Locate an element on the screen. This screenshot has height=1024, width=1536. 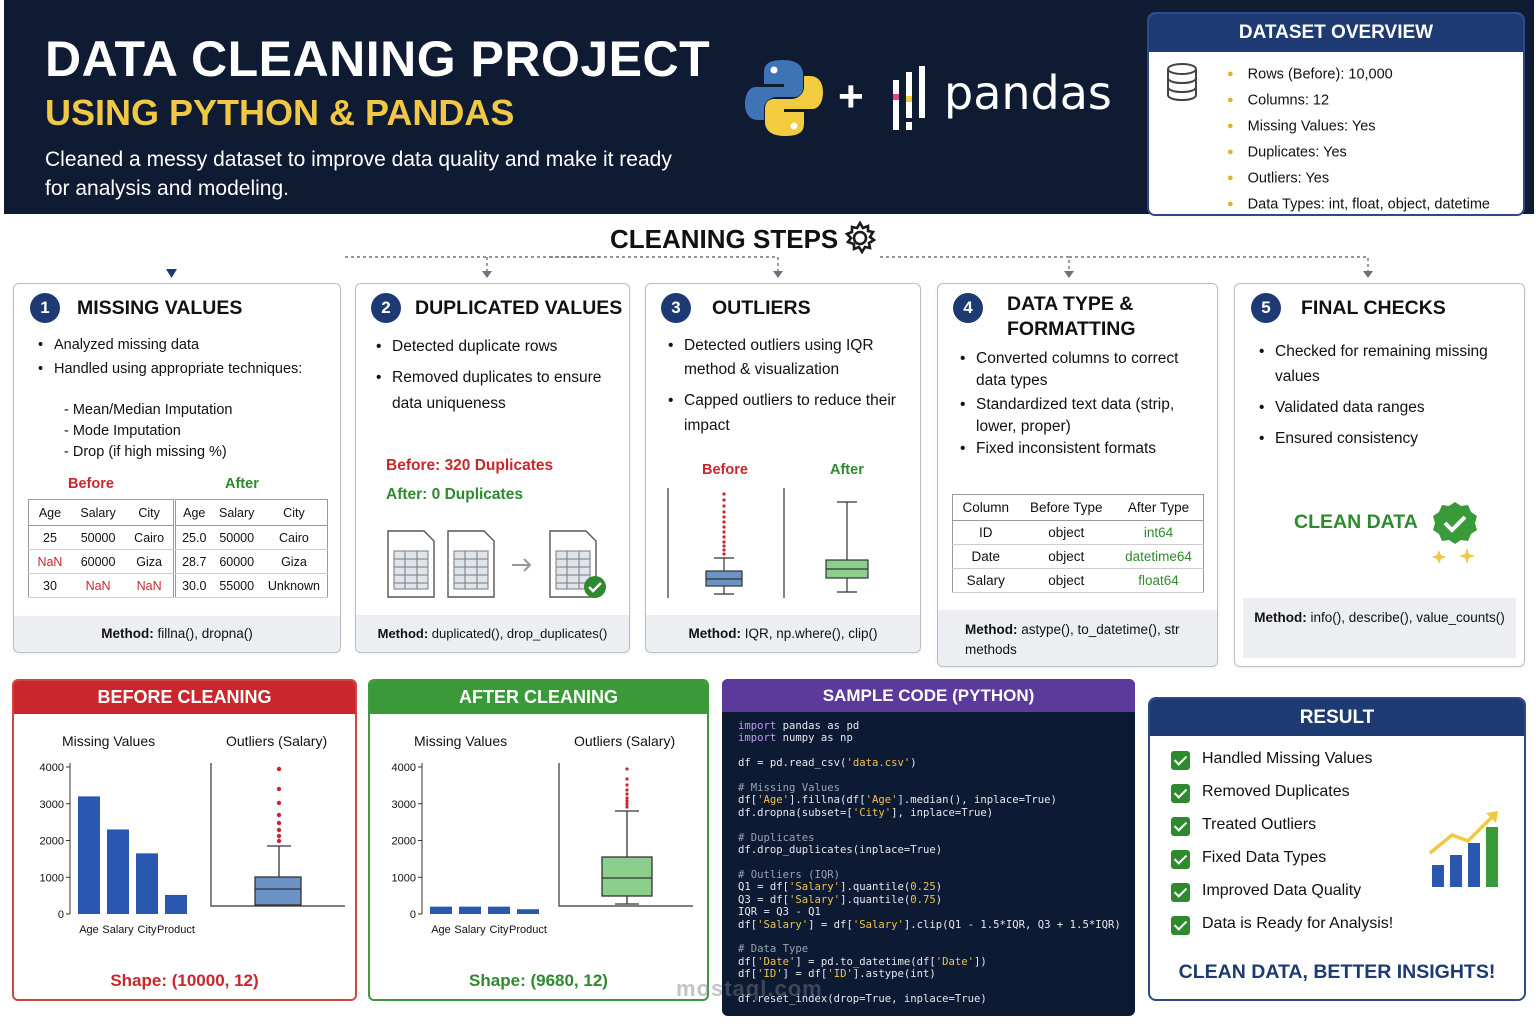
result-item: Treated Outliers is located at coordinates (1259, 824).